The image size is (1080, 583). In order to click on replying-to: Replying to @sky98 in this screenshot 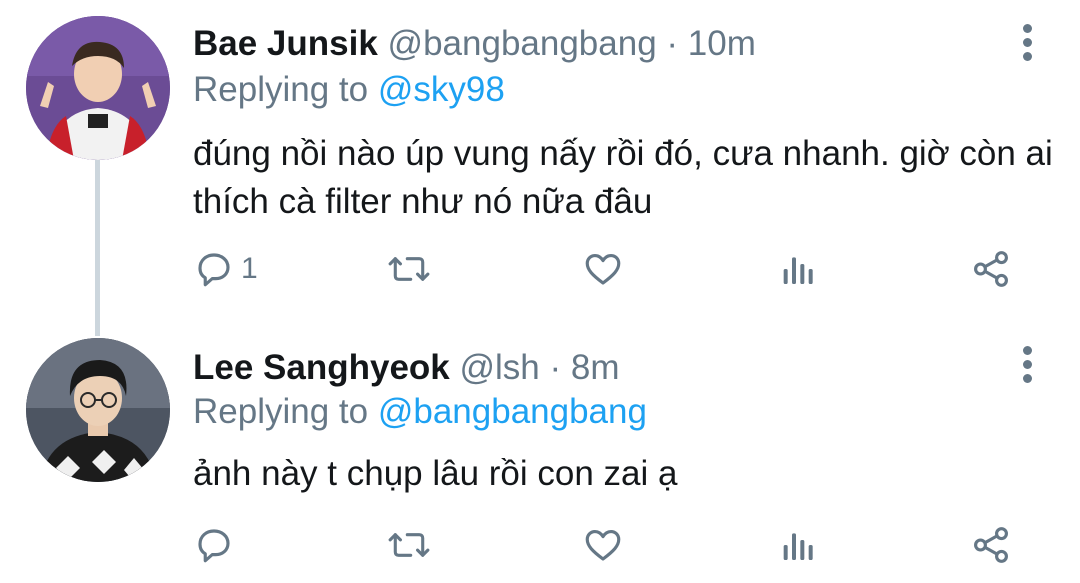, I will do `click(349, 90)`.